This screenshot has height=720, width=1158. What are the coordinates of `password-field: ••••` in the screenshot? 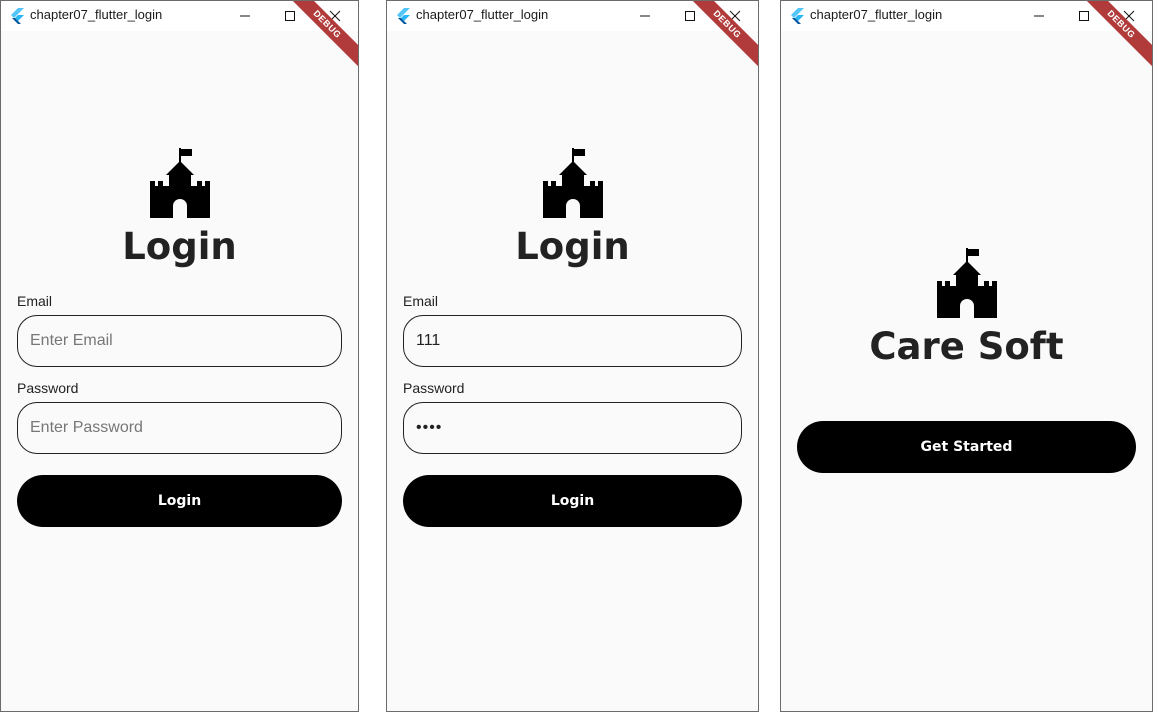 It's located at (572, 428).